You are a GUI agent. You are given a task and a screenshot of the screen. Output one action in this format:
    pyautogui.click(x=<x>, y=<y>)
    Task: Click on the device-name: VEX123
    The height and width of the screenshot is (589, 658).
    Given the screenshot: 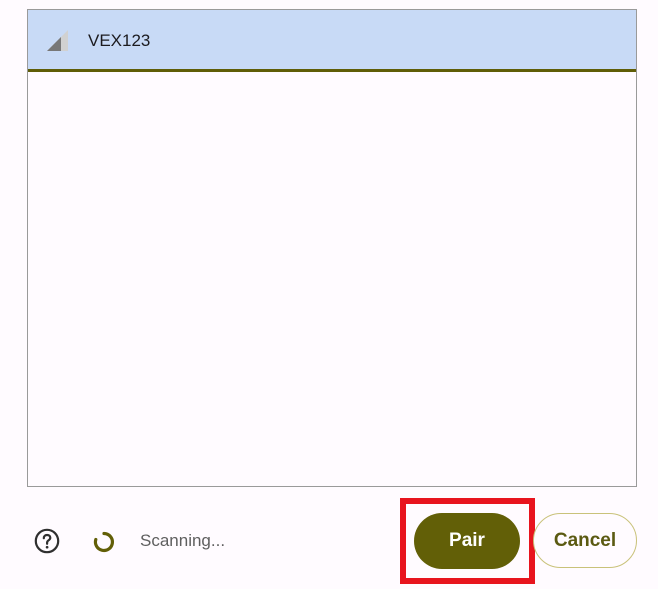 What is the action you would take?
    pyautogui.click(x=119, y=40)
    